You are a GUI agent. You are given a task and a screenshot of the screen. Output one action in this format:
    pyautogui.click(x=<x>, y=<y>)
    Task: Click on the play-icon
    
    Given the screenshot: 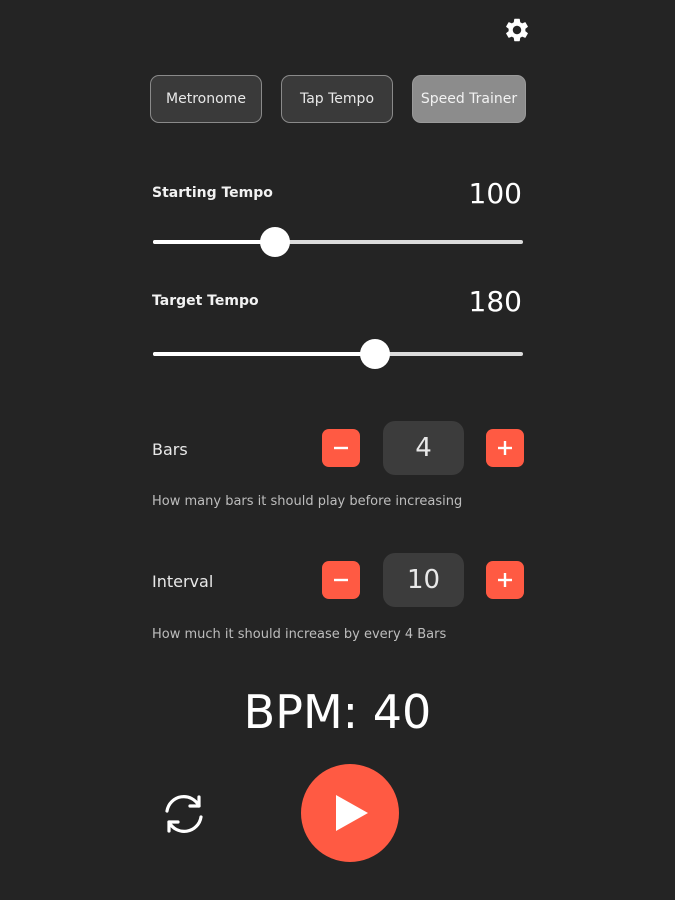 What is the action you would take?
    pyautogui.click(x=352, y=813)
    